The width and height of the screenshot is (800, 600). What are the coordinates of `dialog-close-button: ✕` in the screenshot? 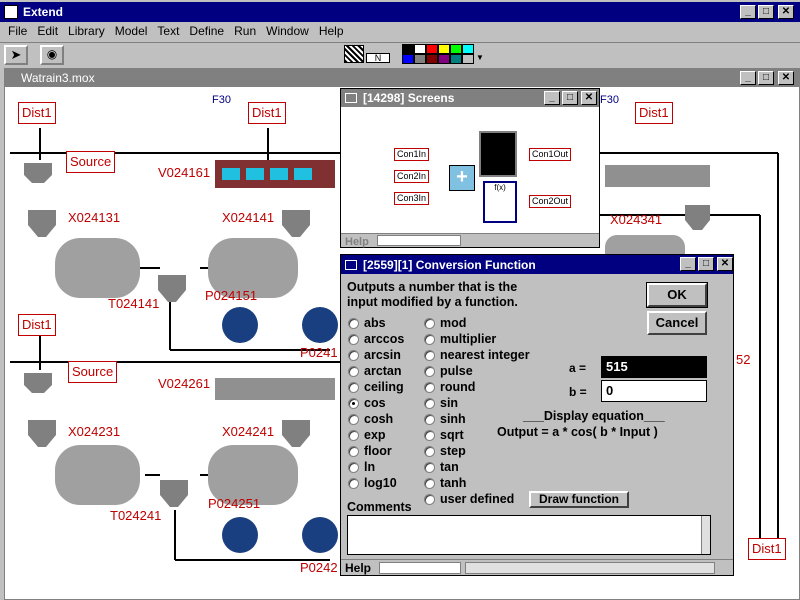 It's located at (725, 264).